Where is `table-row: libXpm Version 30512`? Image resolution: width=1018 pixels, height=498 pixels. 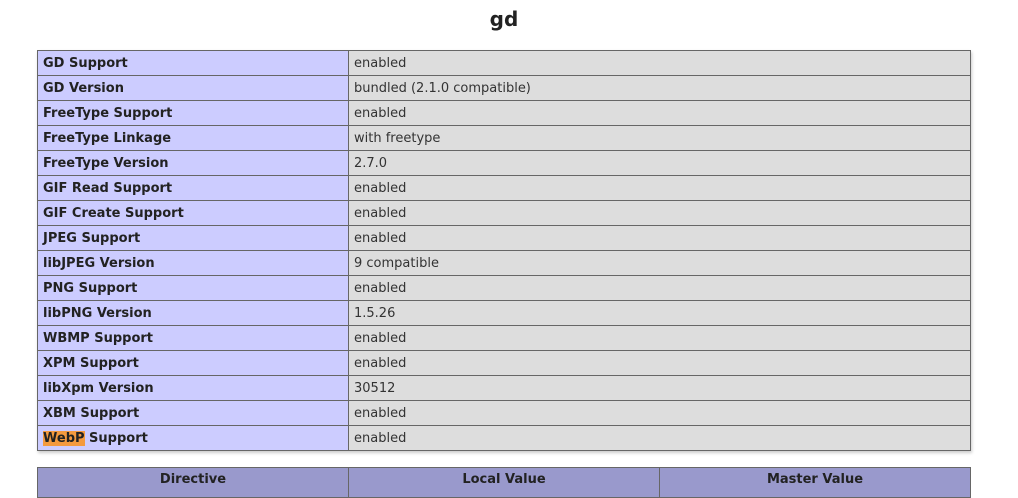 table-row: libXpm Version 30512 is located at coordinates (504, 388).